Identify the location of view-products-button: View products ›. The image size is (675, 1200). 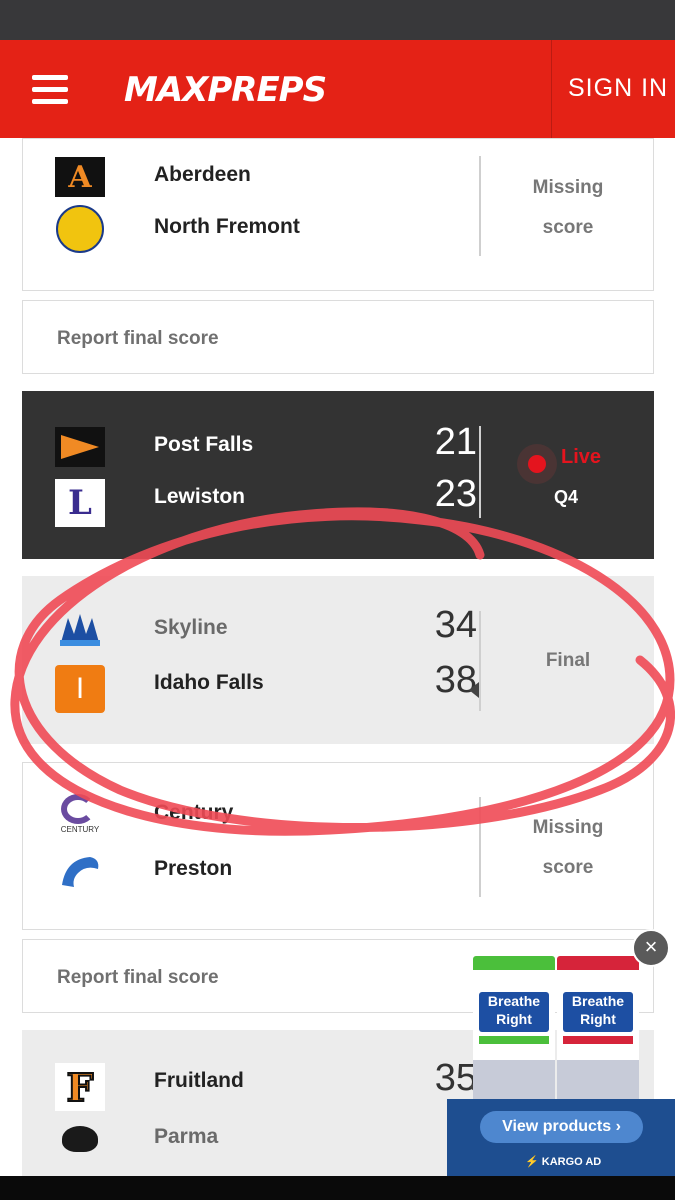
(561, 1127).